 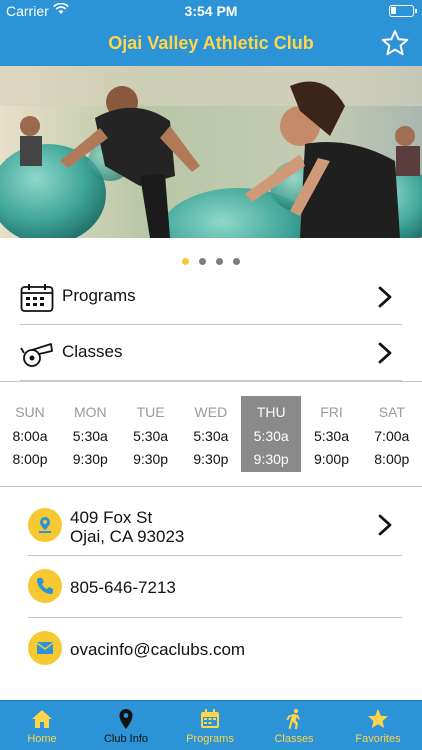 I want to click on day-name: SAT, so click(x=391, y=412).